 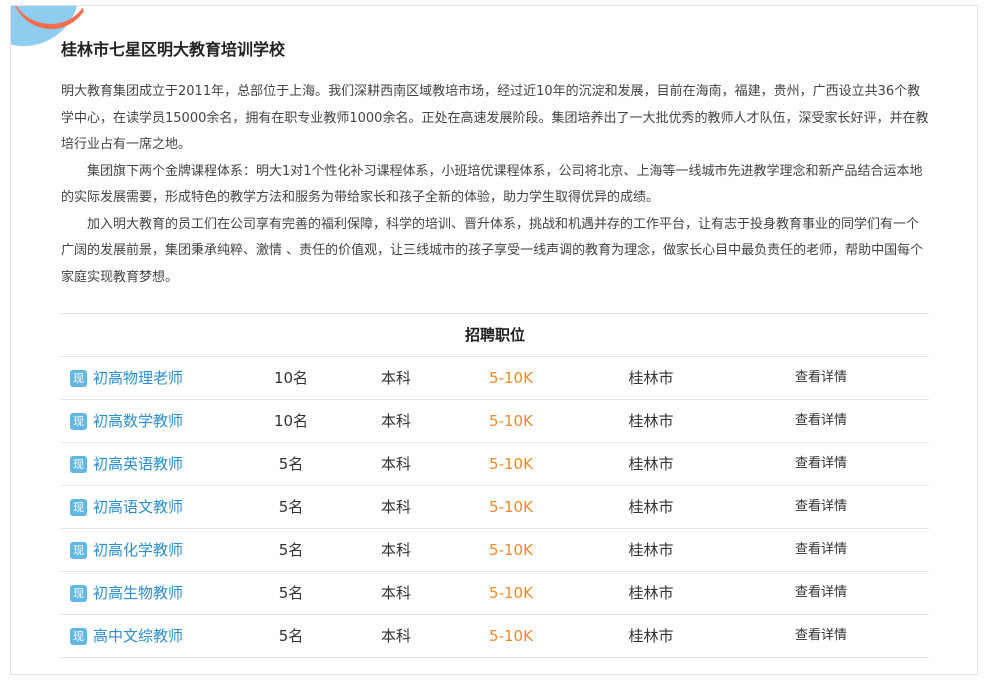 I want to click on job-row: 现 高中文综教师 5名 本科 5-10K 桂林市 查看详情, so click(x=495, y=636).